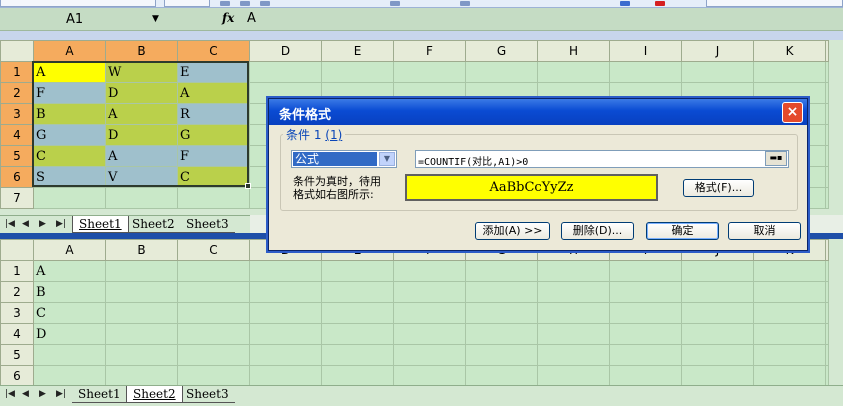 The height and width of the screenshot is (406, 843). What do you see at coordinates (602, 159) in the screenshot?
I see `condition-formula-field: =COUNTIF(对比,A1)>0` at bounding box center [602, 159].